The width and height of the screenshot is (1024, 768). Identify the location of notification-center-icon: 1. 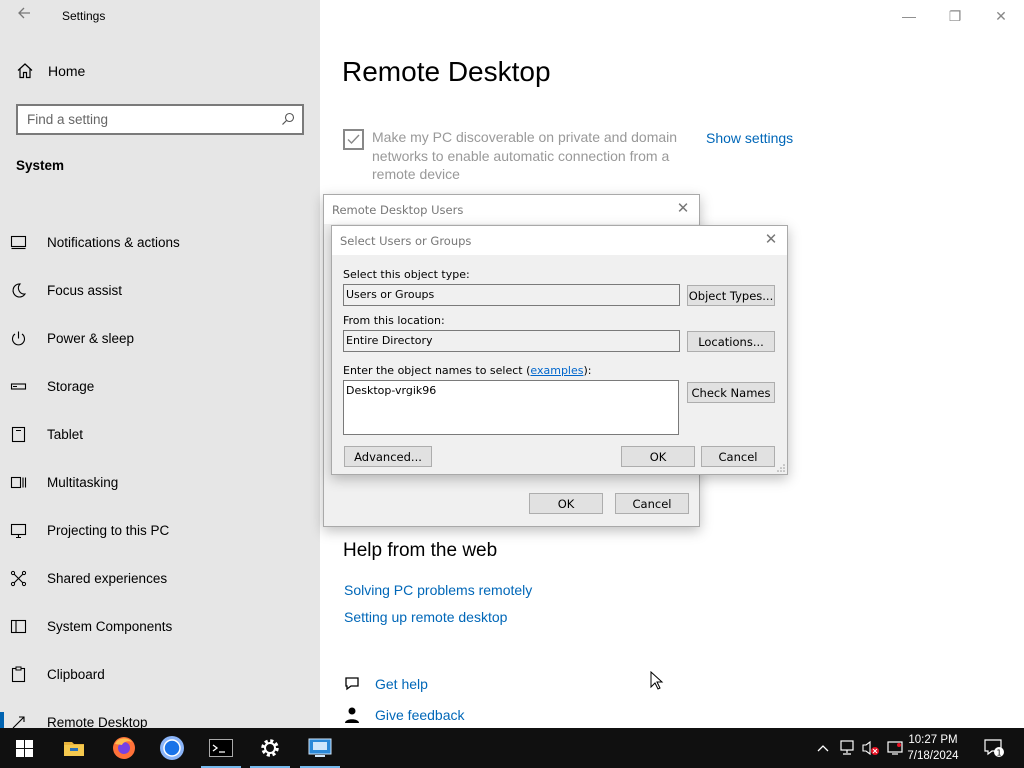
(994, 748).